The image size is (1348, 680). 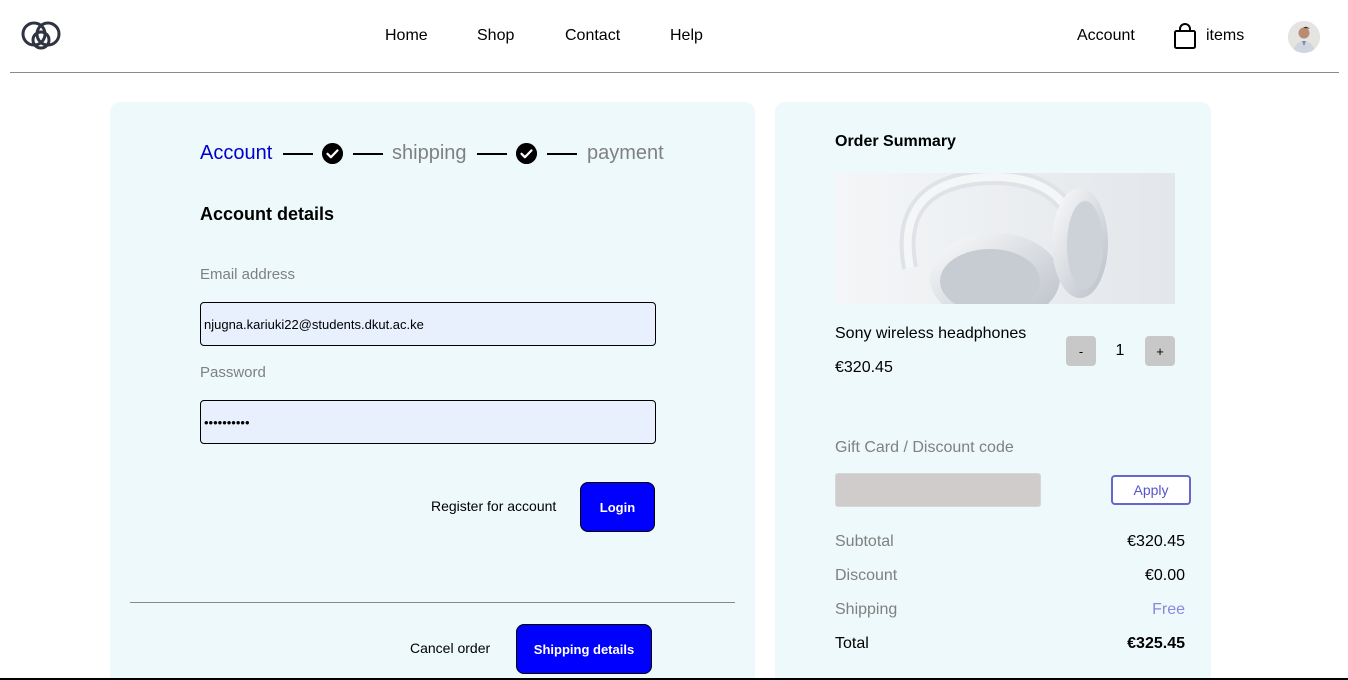 I want to click on header-divider, so click(x=674, y=72).